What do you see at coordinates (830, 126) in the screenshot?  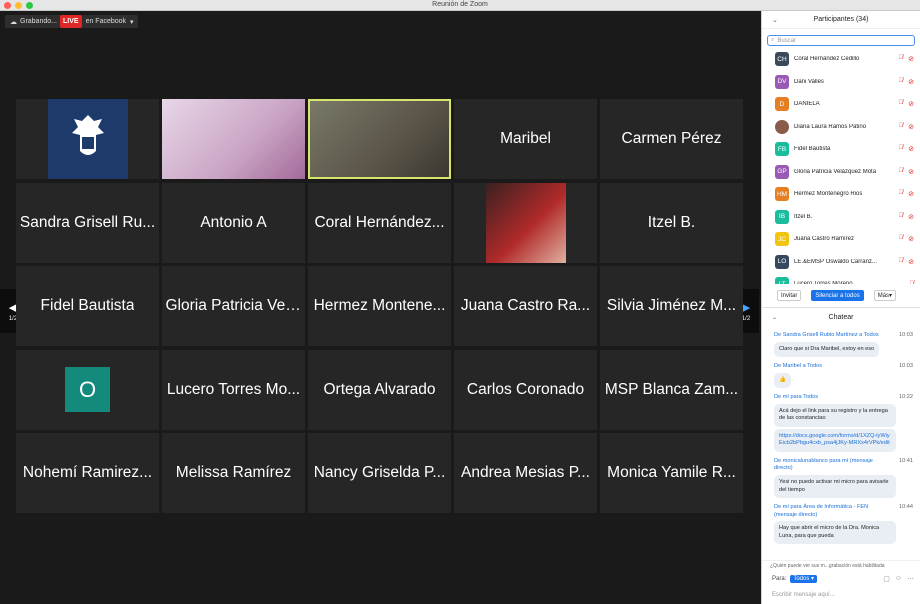 I see `participant-list-name: Diana Laura Ramos Patiño` at bounding box center [830, 126].